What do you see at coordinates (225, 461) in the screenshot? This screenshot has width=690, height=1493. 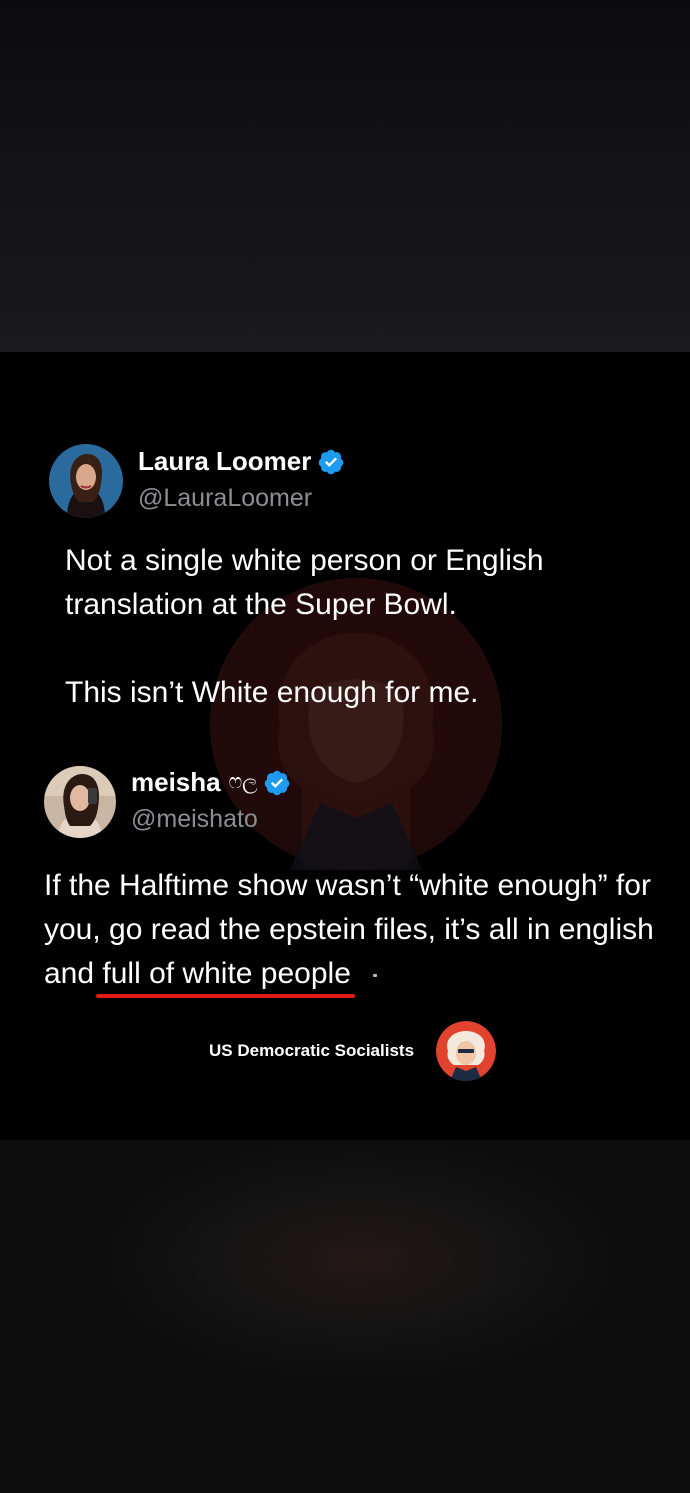 I see `display-name: Laura Loomer` at bounding box center [225, 461].